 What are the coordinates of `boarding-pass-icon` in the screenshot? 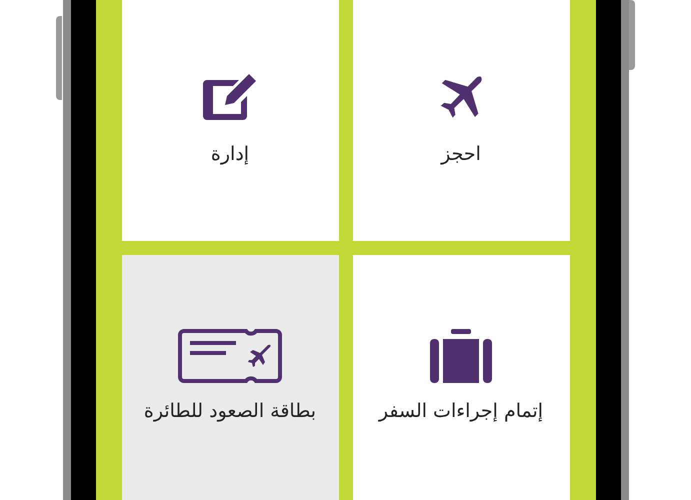 It's located at (230, 356).